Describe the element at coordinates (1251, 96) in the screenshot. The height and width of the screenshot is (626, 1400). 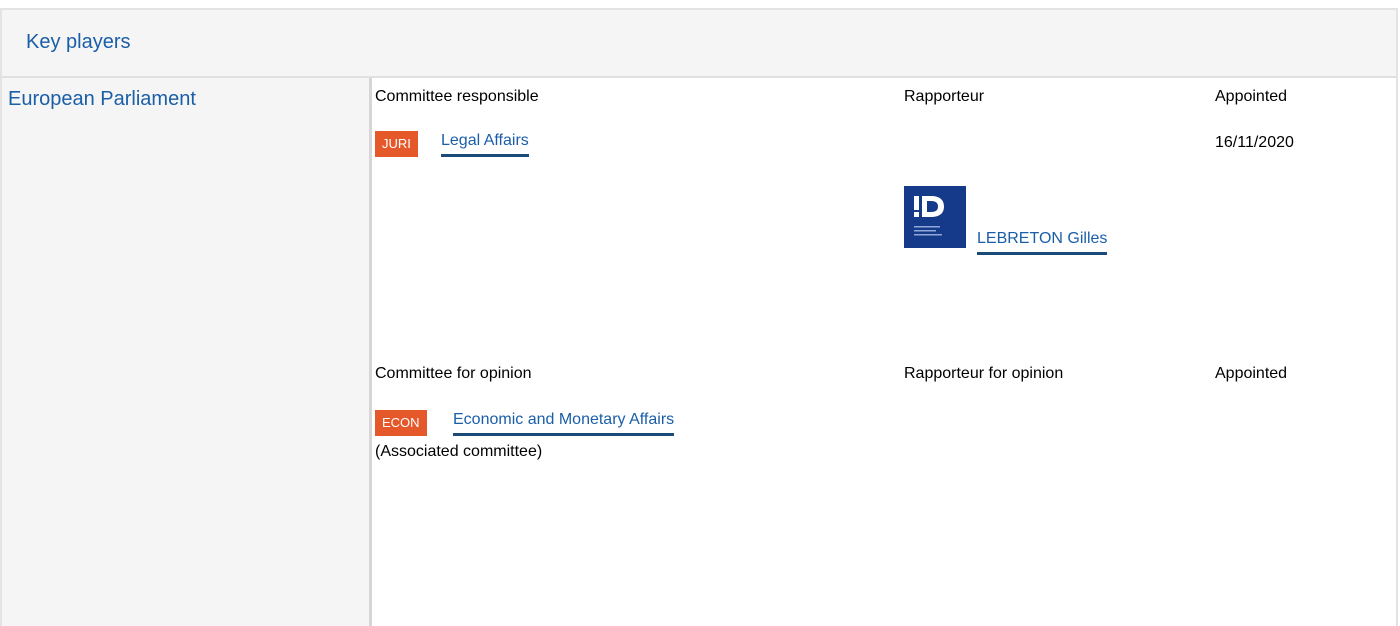
I see `appointed-heading: Appointed` at that location.